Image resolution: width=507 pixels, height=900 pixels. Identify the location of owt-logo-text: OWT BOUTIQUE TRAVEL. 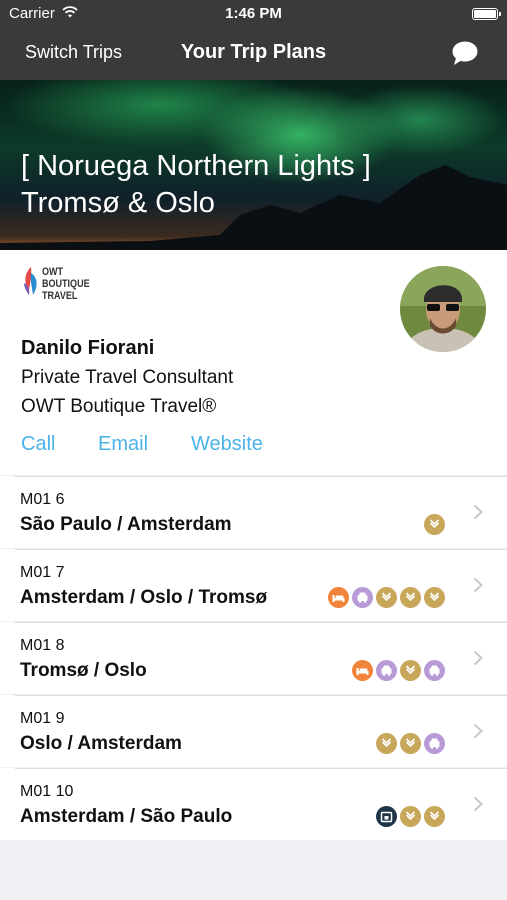
(66, 284).